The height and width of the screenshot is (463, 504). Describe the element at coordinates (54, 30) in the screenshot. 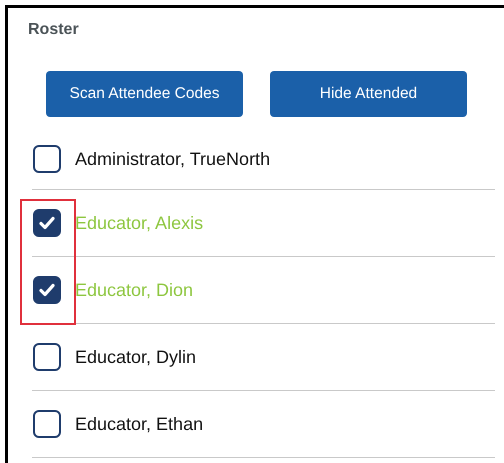

I see `panel-title: Roster` at that location.